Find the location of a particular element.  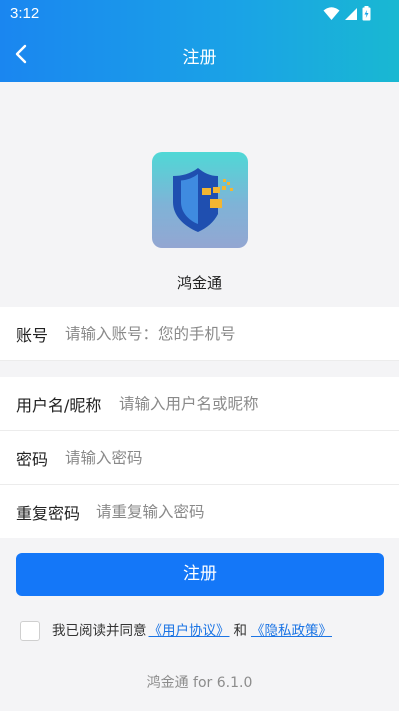

shield-icon is located at coordinates (203, 200).